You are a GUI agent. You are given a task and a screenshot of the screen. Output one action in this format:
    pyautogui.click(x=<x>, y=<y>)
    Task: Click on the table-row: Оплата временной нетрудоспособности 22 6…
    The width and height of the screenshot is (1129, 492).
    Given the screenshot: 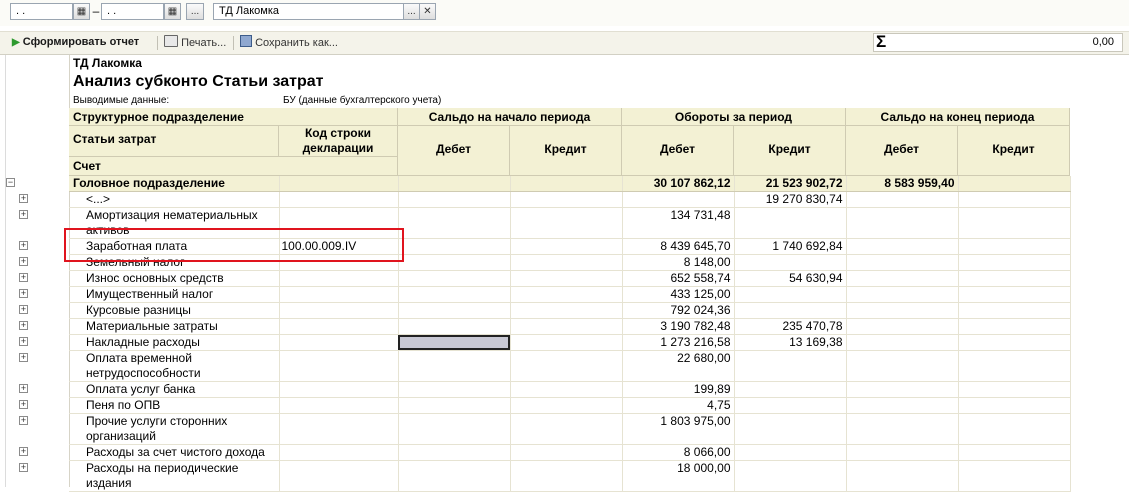 What is the action you would take?
    pyautogui.click(x=570, y=366)
    